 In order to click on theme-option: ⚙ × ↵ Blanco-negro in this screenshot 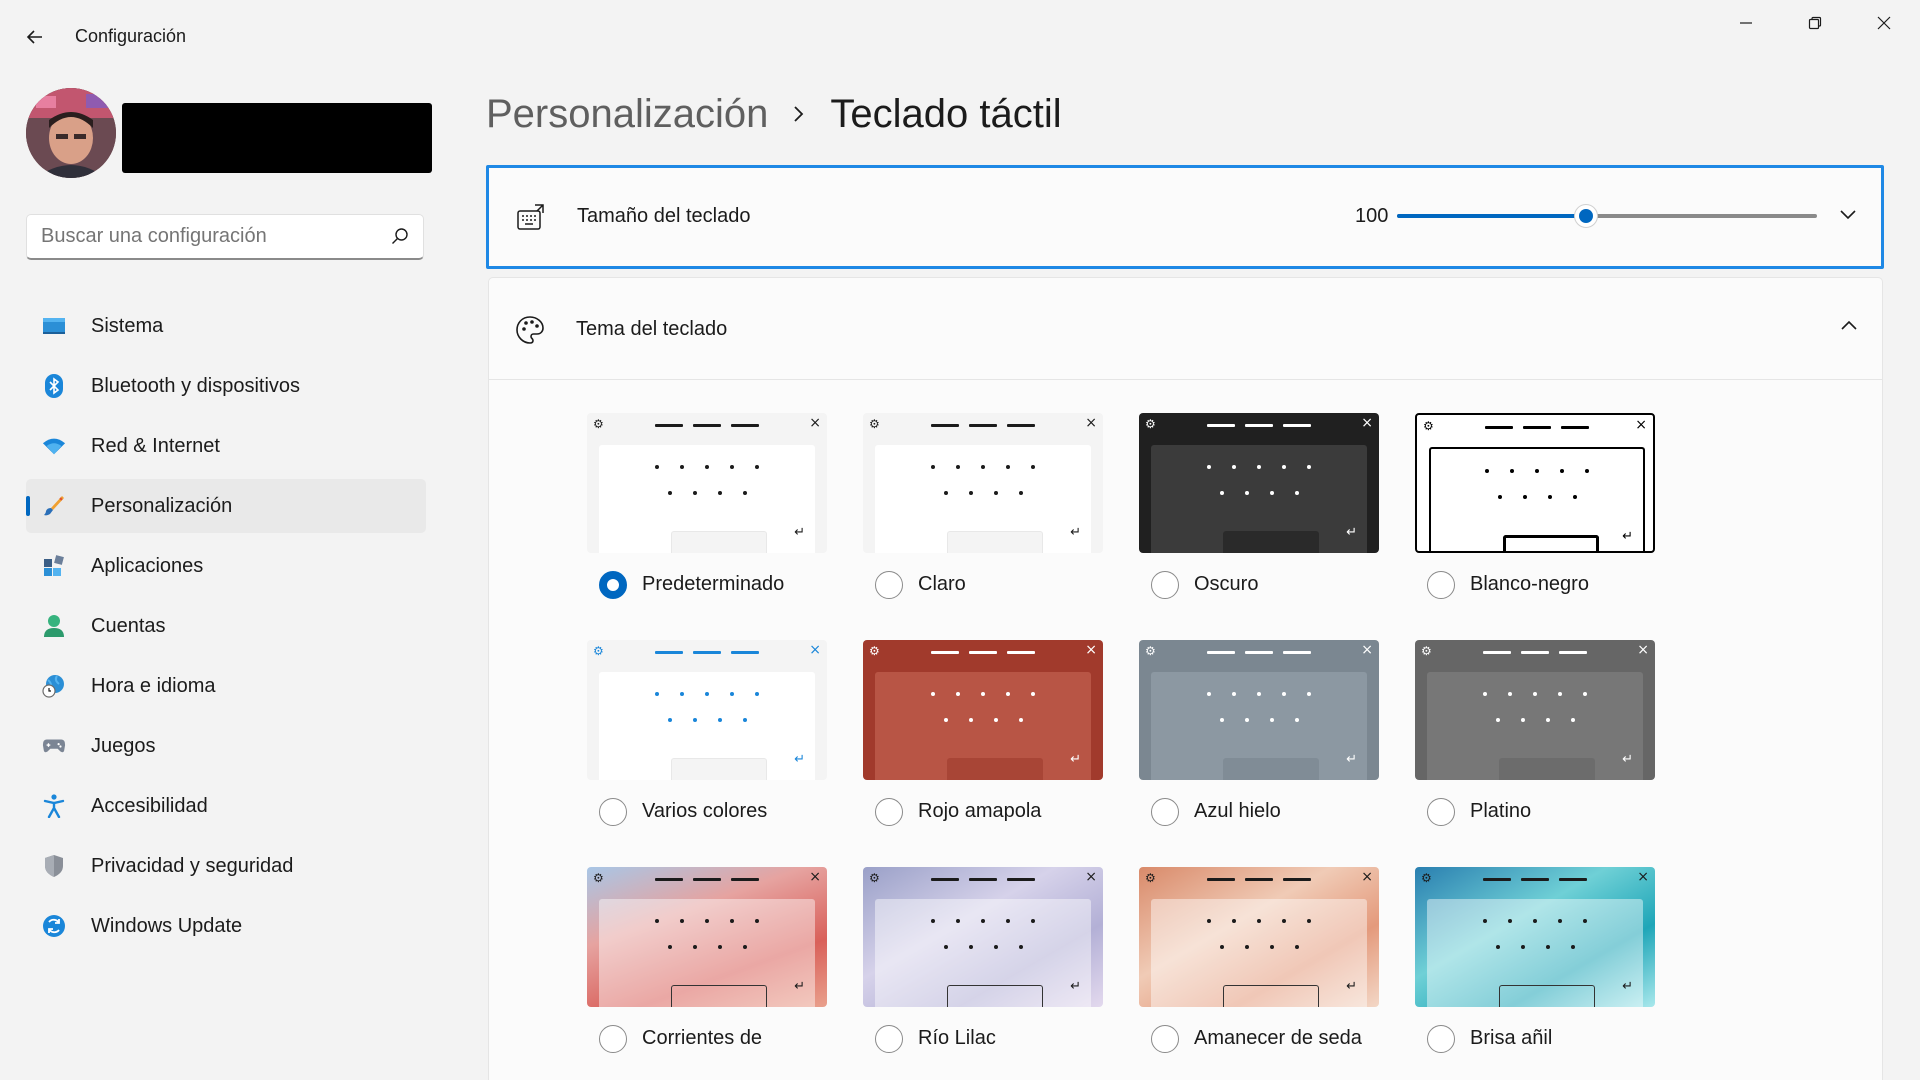, I will do `click(1535, 508)`.